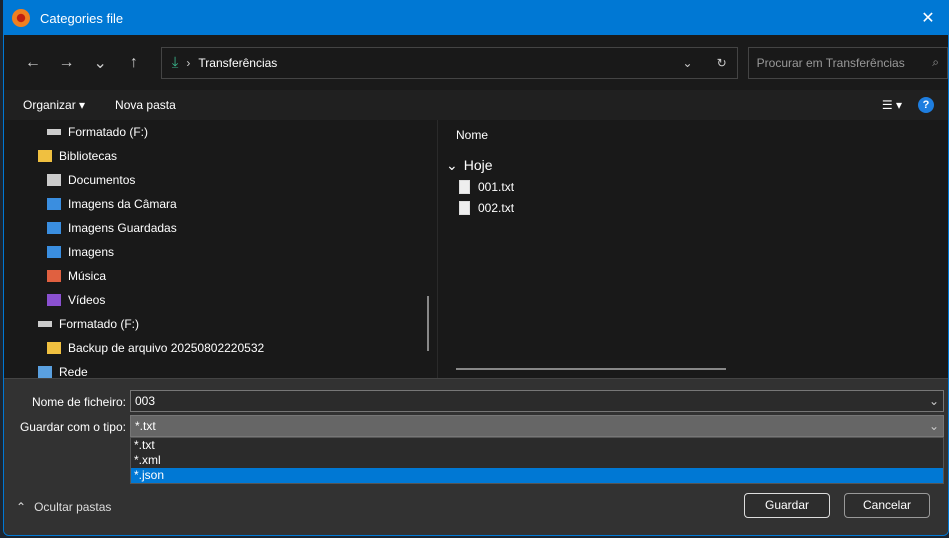  I want to click on tree-item: Imagens, so click(220, 252).